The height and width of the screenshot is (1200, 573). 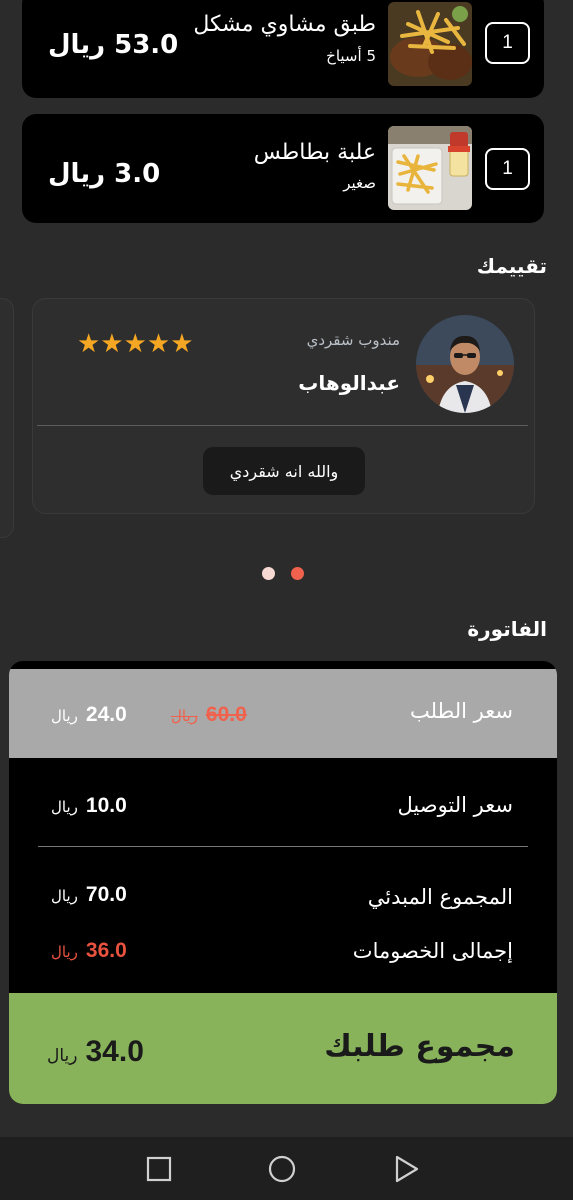 I want to click on pager-dot-inactive, so click(x=268, y=573).